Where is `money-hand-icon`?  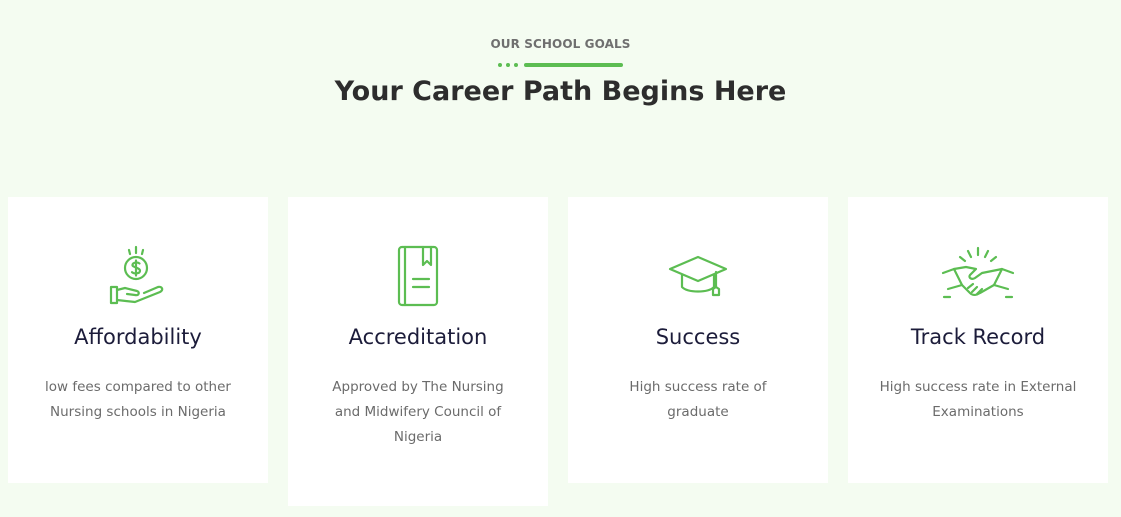 money-hand-icon is located at coordinates (138, 277).